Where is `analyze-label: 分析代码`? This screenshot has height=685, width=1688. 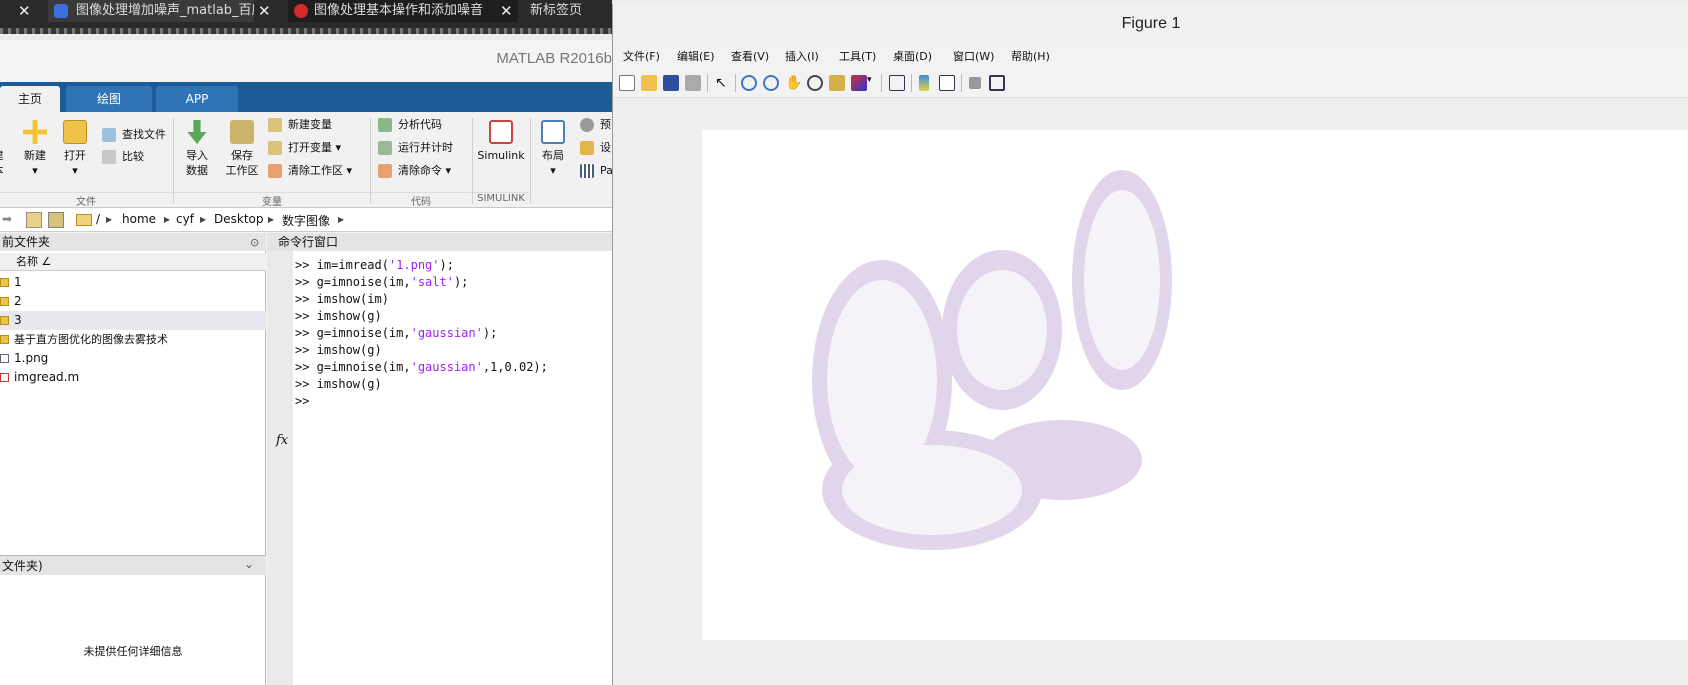 analyze-label: 分析代码 is located at coordinates (420, 124).